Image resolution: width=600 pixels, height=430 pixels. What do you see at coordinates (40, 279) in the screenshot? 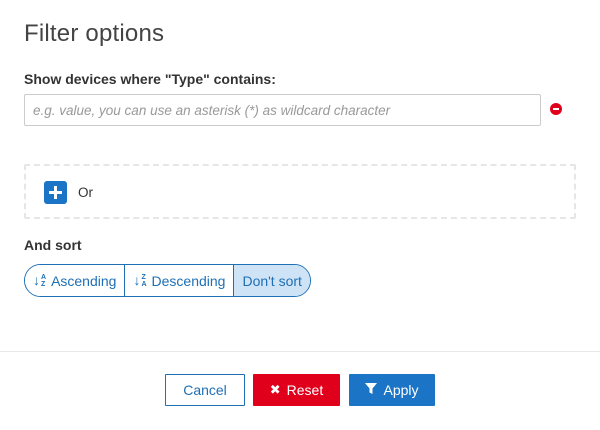
I see `sort-ascending-icon: ↓ A Z` at bounding box center [40, 279].